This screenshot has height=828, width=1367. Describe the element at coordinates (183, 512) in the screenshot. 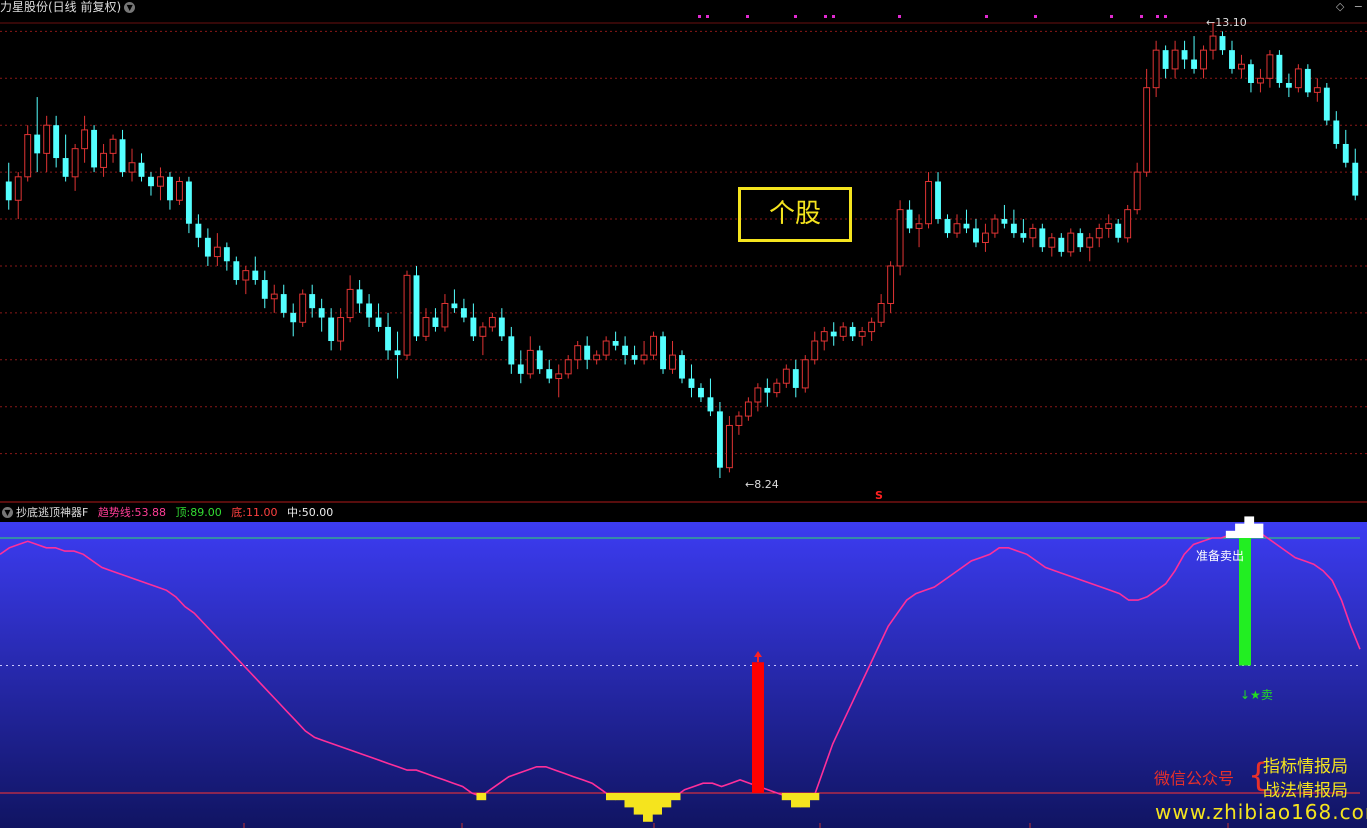

I see `top-key: 顶:` at that location.